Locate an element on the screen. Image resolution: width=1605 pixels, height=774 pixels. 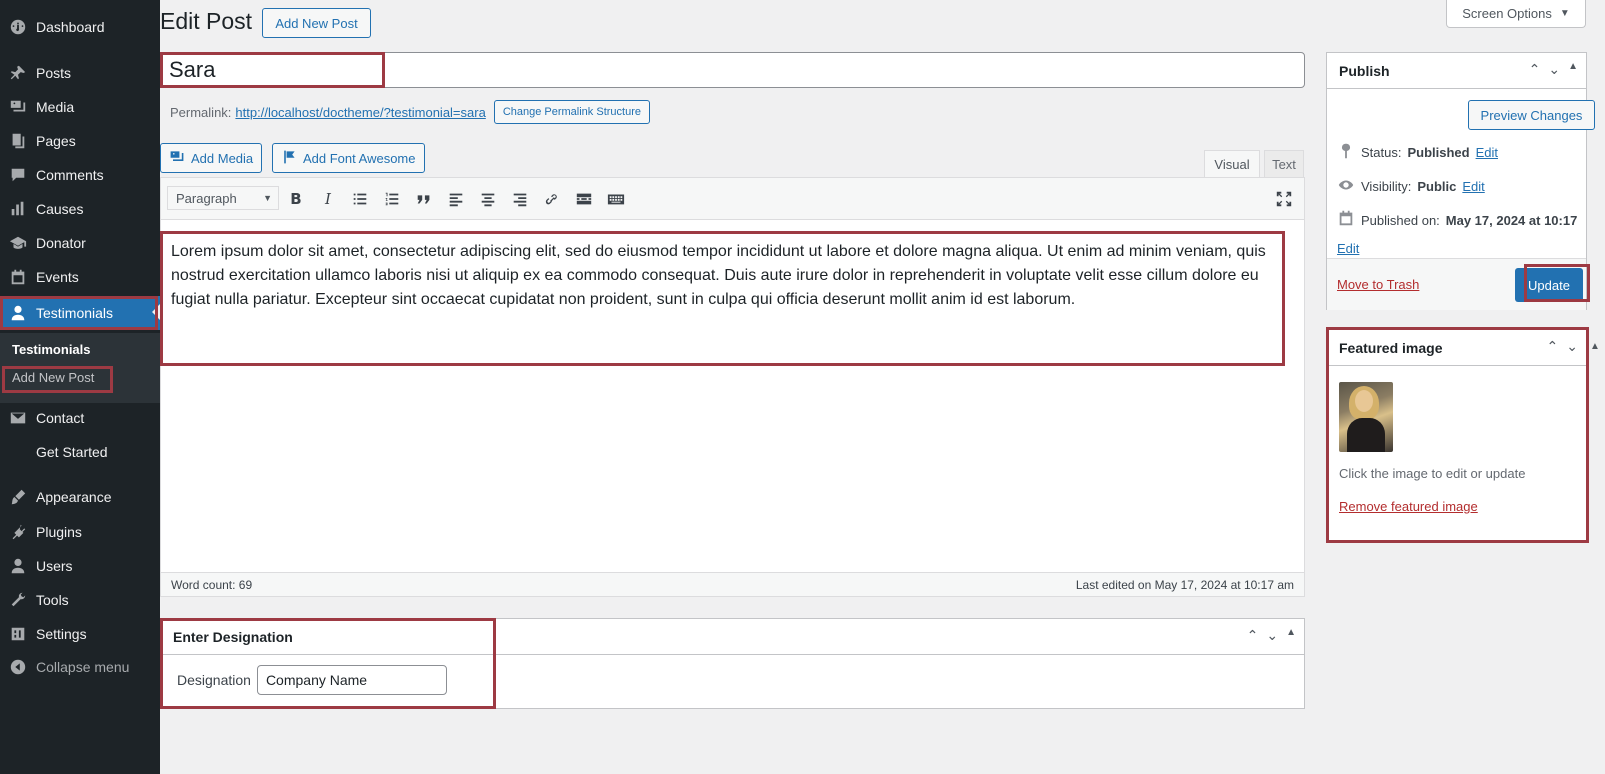
bullet-list-icon is located at coordinates (360, 199).